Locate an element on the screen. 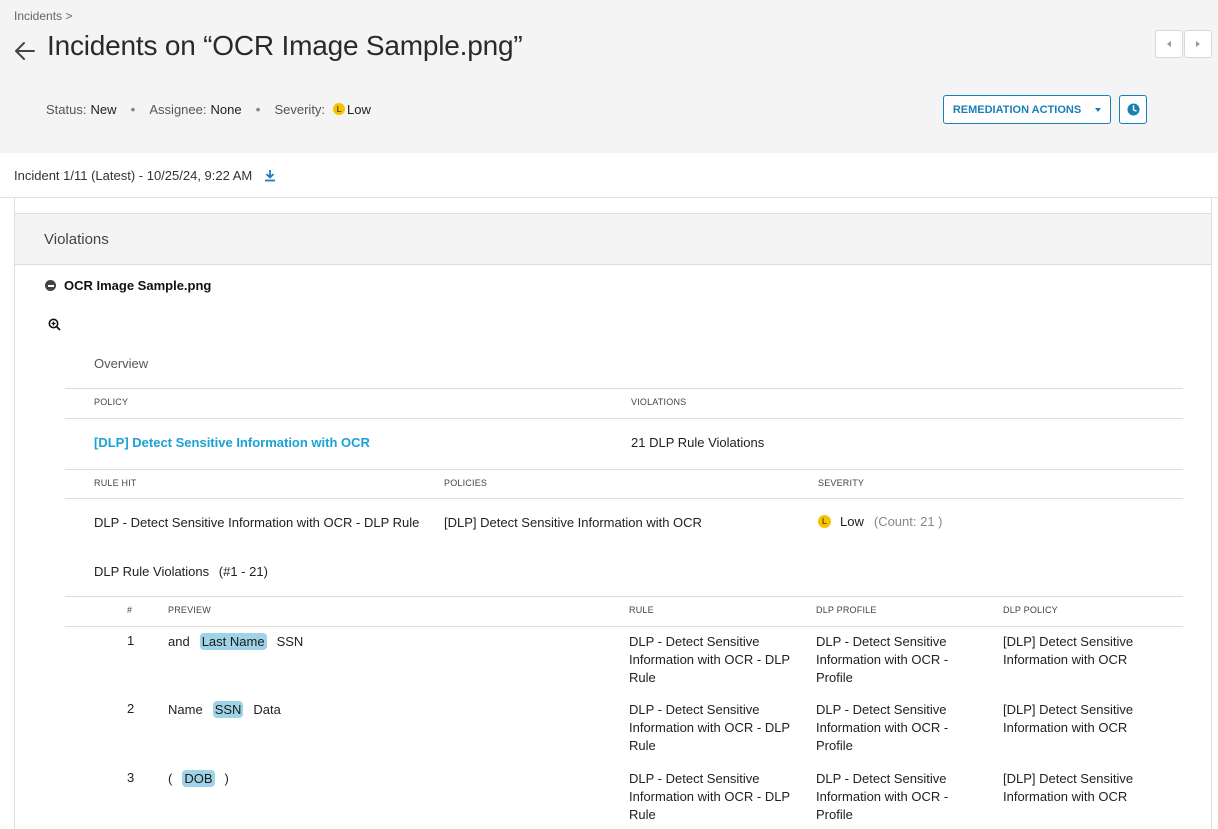  clock-icon is located at coordinates (1133, 109).